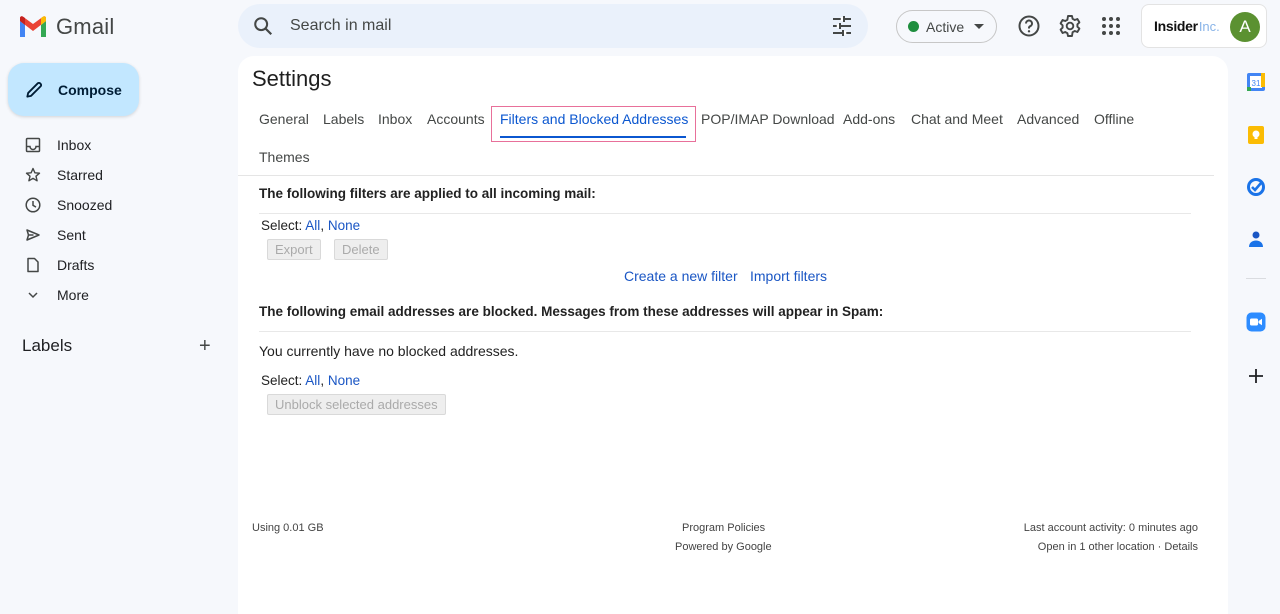  What do you see at coordinates (723, 547) in the screenshot?
I see `powered-by-google: Powered by Google` at bounding box center [723, 547].